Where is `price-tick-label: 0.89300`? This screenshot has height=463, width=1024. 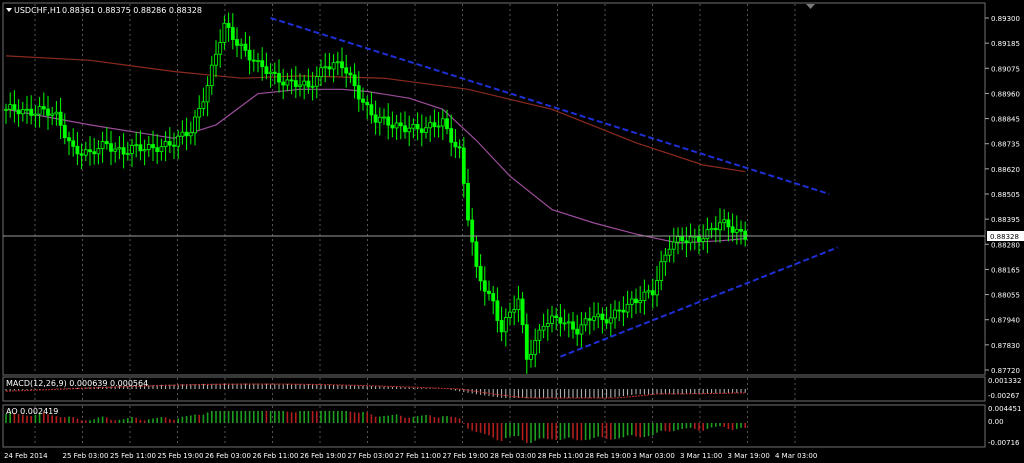
price-tick-label: 0.89300 is located at coordinates (1005, 19).